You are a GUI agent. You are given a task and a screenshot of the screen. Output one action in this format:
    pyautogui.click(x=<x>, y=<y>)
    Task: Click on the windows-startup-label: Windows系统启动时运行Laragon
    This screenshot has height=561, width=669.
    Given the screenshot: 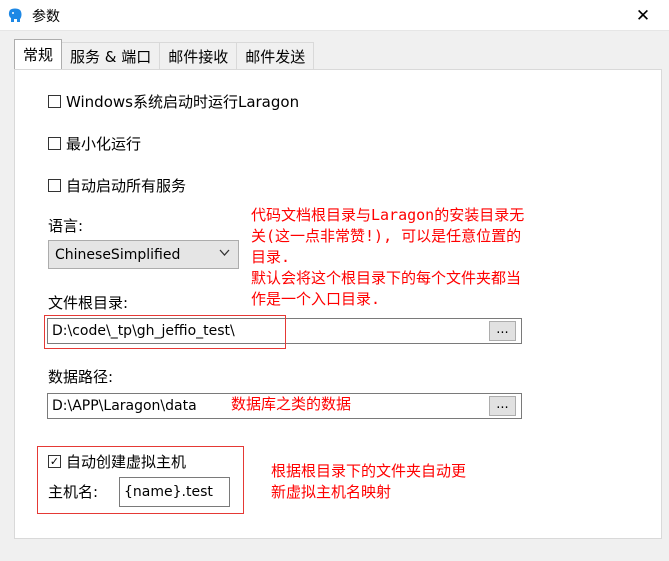 What is the action you would take?
    pyautogui.click(x=183, y=102)
    